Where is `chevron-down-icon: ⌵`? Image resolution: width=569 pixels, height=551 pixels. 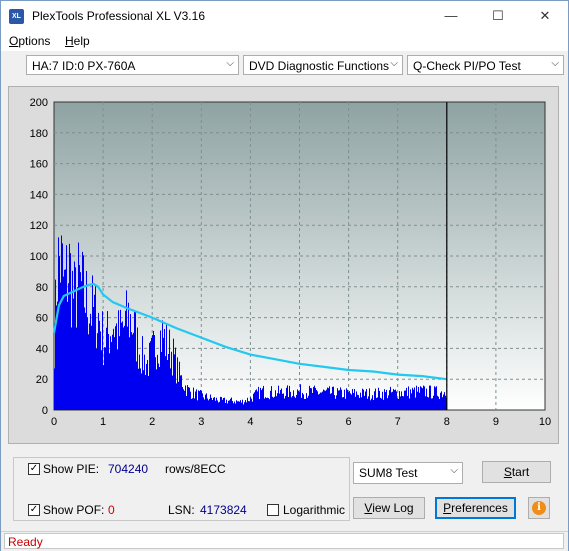
chevron-down-icon: ⌵ is located at coordinates (454, 470).